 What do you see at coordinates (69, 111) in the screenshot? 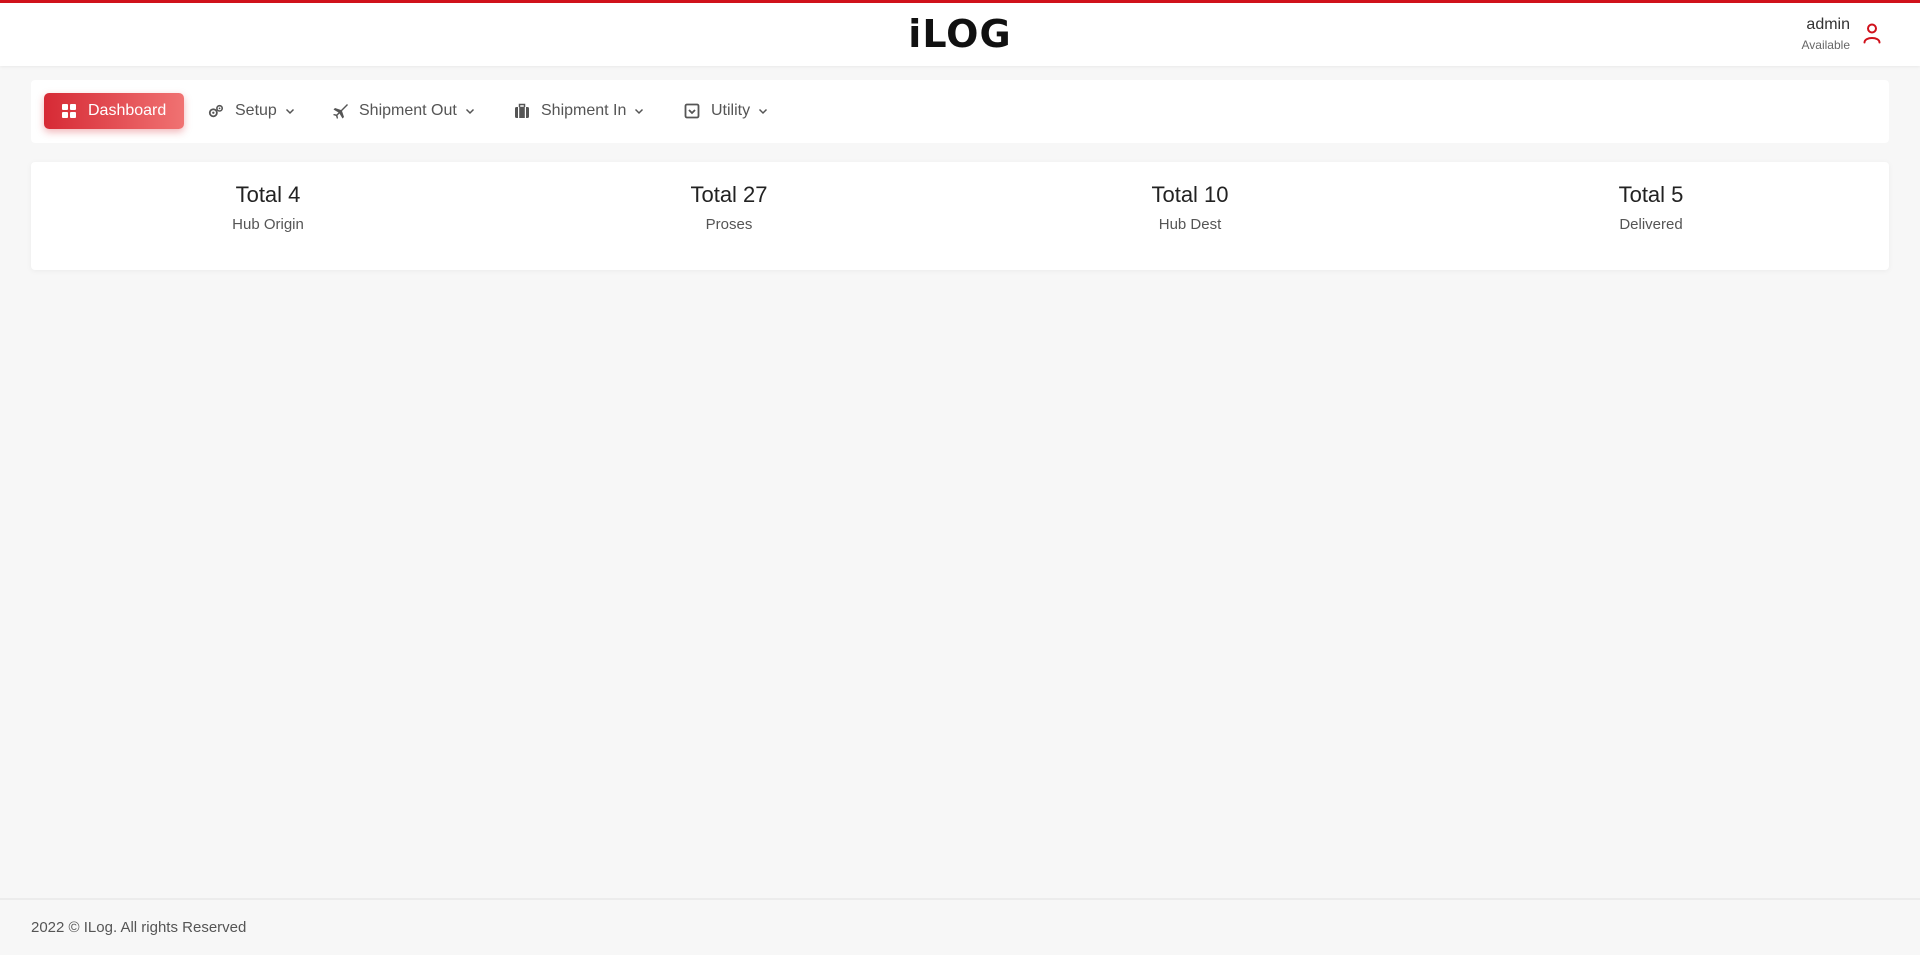
I see `dashboard-grid-icon` at bounding box center [69, 111].